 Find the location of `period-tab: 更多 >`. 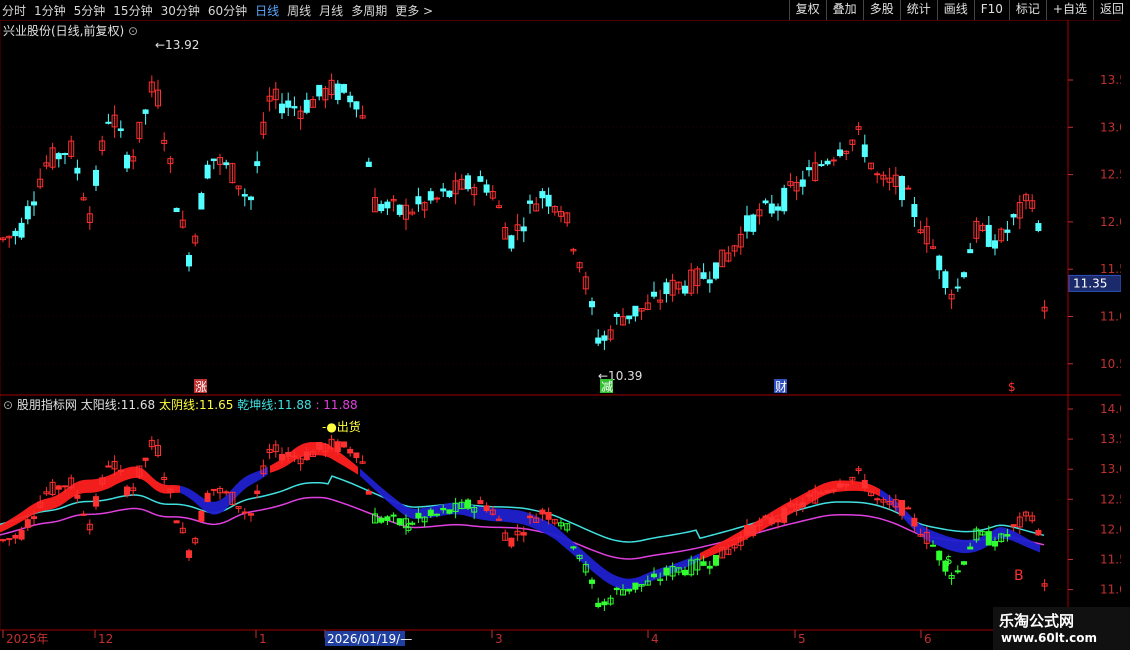

period-tab: 更多 > is located at coordinates (414, 10).